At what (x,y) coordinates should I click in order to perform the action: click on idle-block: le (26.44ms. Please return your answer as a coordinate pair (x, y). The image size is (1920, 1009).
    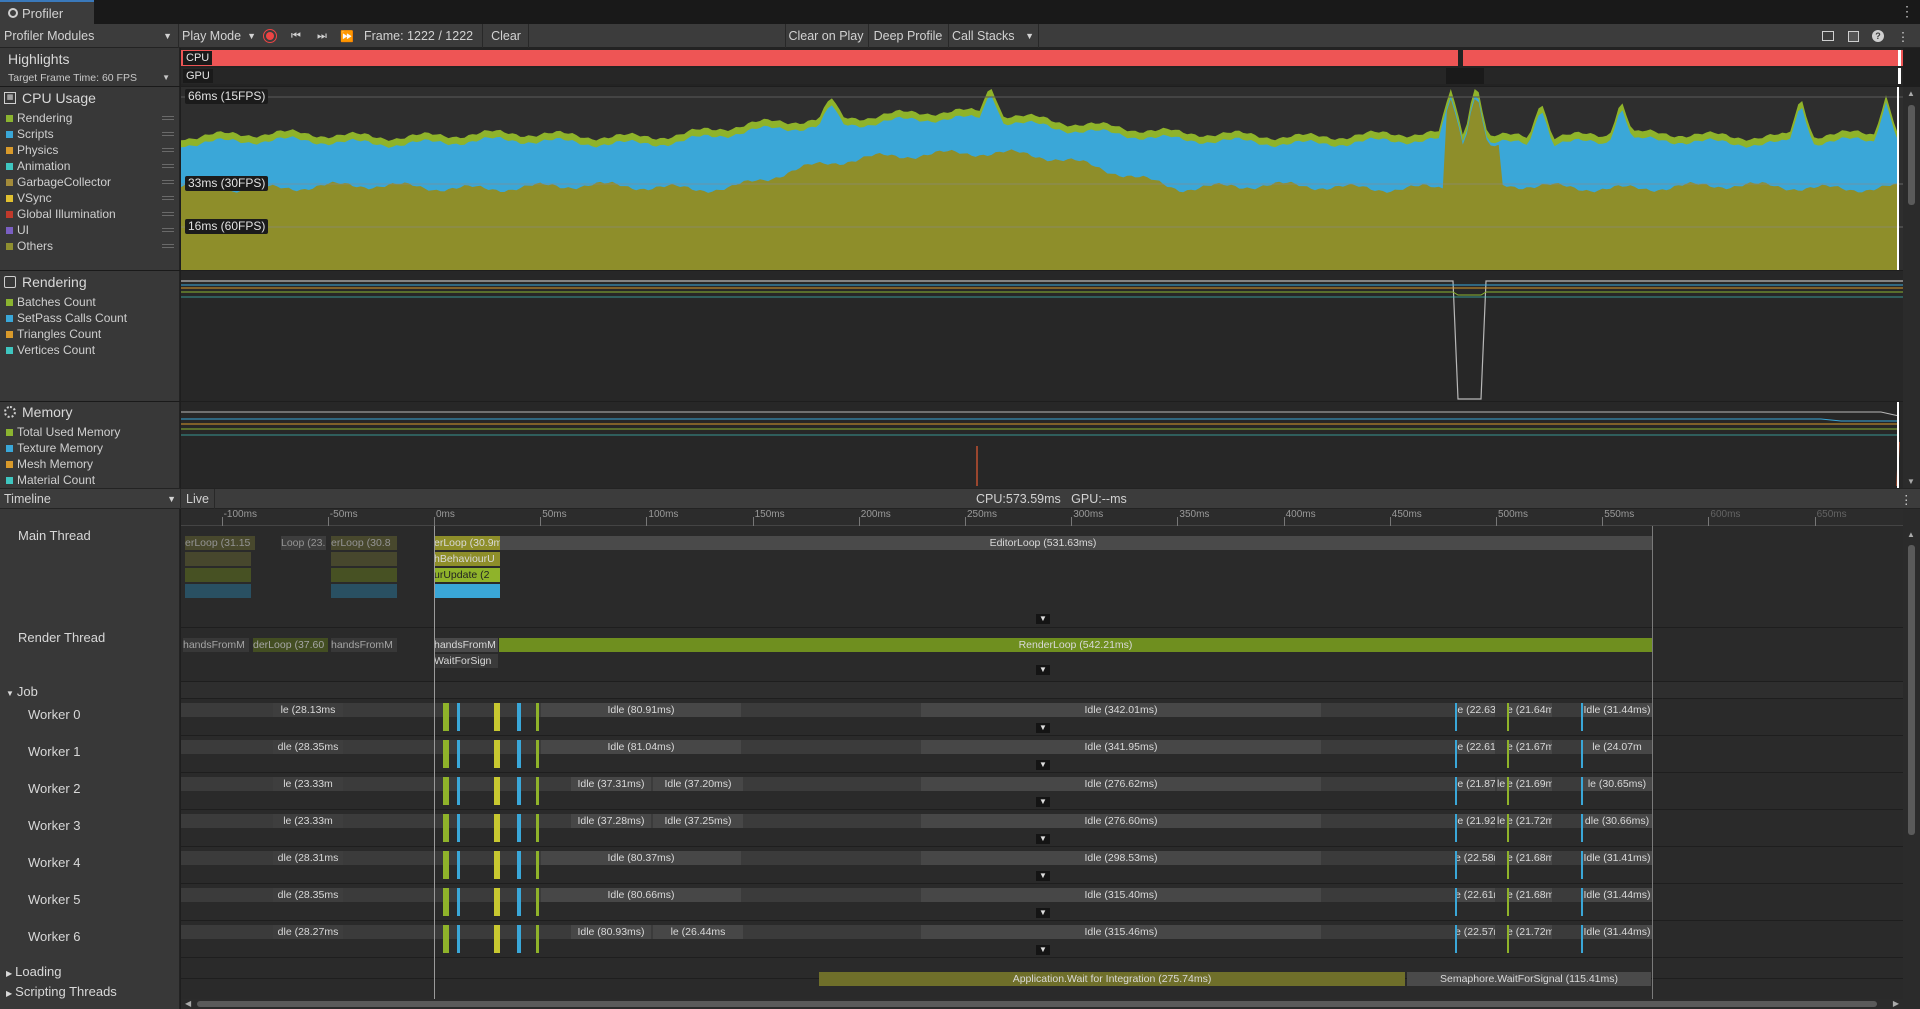
    Looking at the image, I should click on (698, 932).